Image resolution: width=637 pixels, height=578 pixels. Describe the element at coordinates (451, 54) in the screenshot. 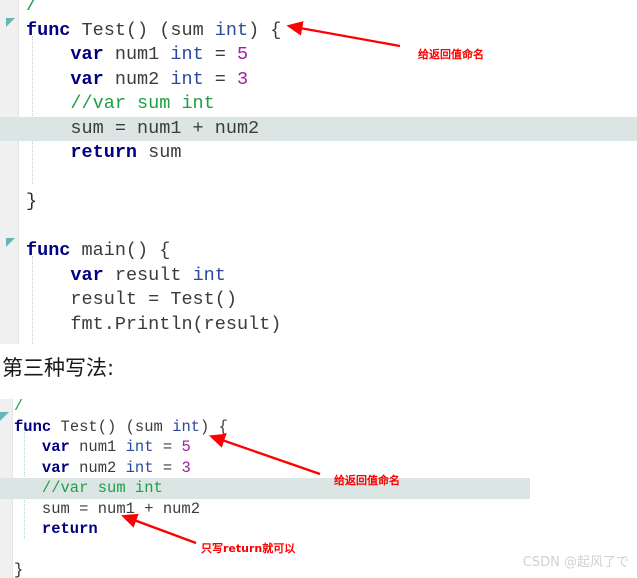

I see `annotation-label-named-return-top: 给返回值命名` at that location.